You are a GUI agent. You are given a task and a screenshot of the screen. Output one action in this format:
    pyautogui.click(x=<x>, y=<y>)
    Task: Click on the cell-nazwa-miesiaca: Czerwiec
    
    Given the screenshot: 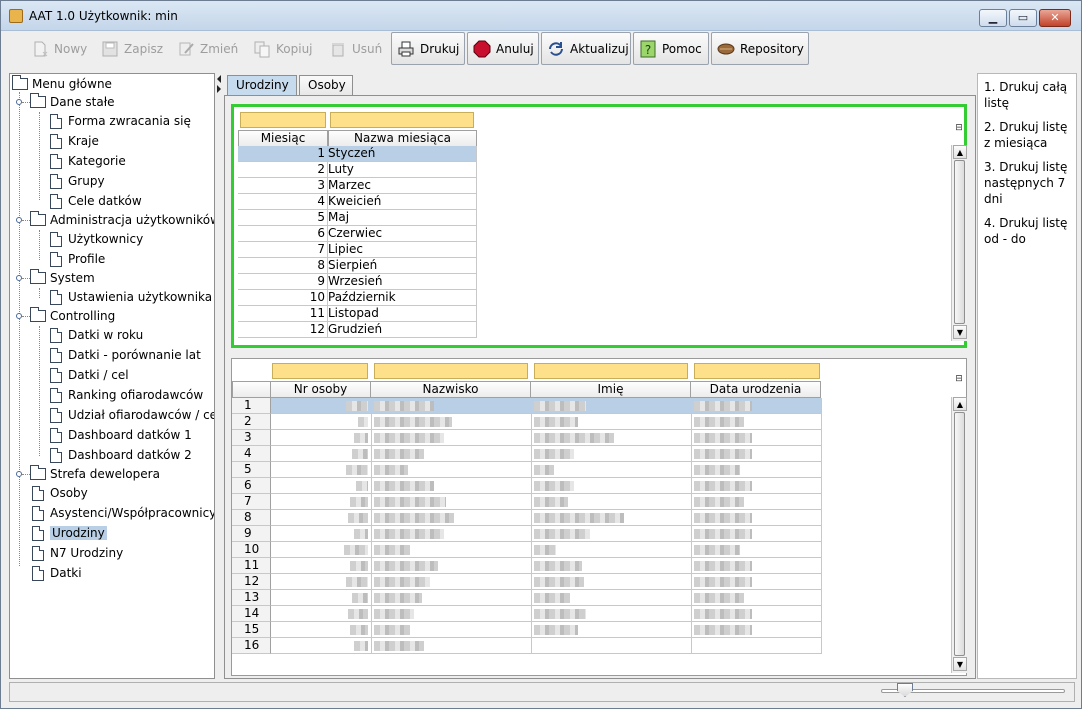 What is the action you would take?
    pyautogui.click(x=402, y=234)
    